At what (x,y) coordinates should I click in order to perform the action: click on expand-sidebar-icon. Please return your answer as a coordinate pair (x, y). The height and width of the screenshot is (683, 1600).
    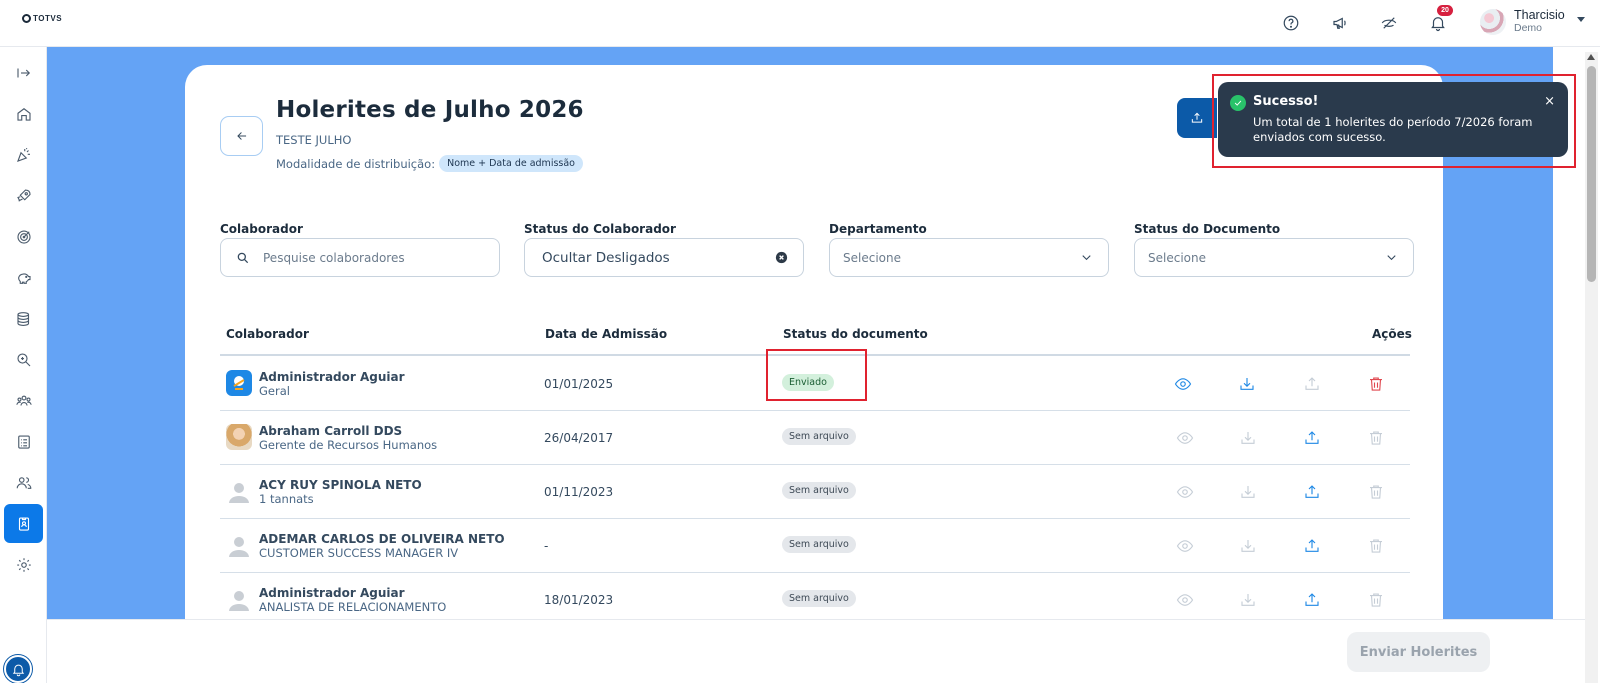
    Looking at the image, I should click on (23, 72).